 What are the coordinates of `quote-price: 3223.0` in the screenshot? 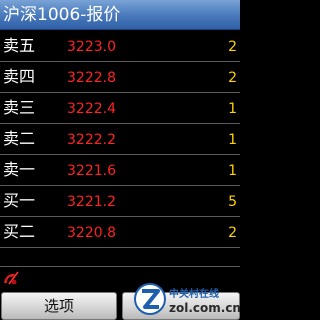 It's located at (91, 47).